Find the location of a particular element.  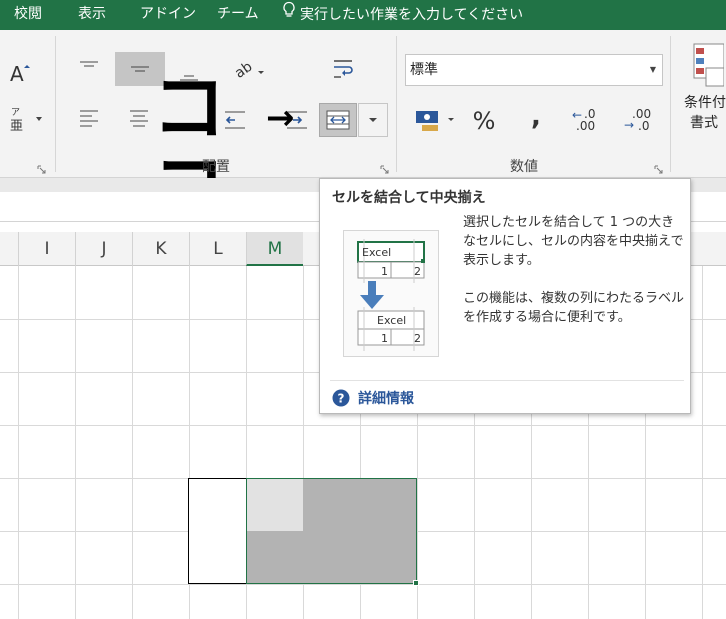

wrap-text-icon is located at coordinates (344, 69).